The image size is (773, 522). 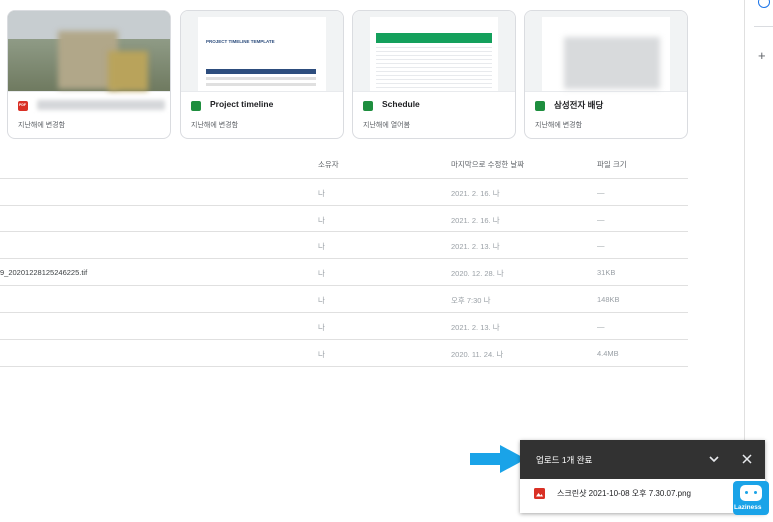 What do you see at coordinates (642, 459) in the screenshot?
I see `upload-toast-header: 업로드 1개 완료` at bounding box center [642, 459].